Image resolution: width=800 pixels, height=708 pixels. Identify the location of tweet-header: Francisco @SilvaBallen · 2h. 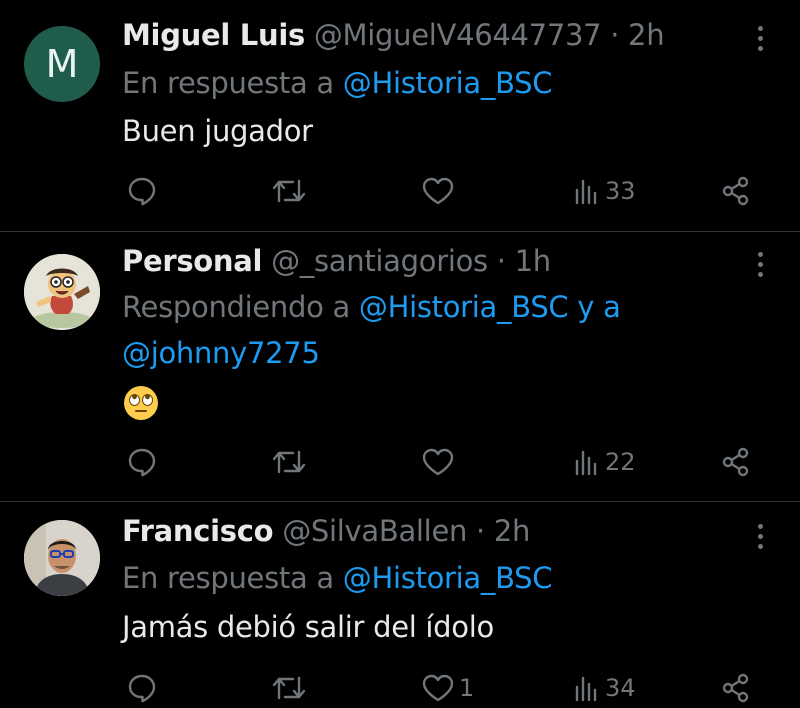
(326, 531).